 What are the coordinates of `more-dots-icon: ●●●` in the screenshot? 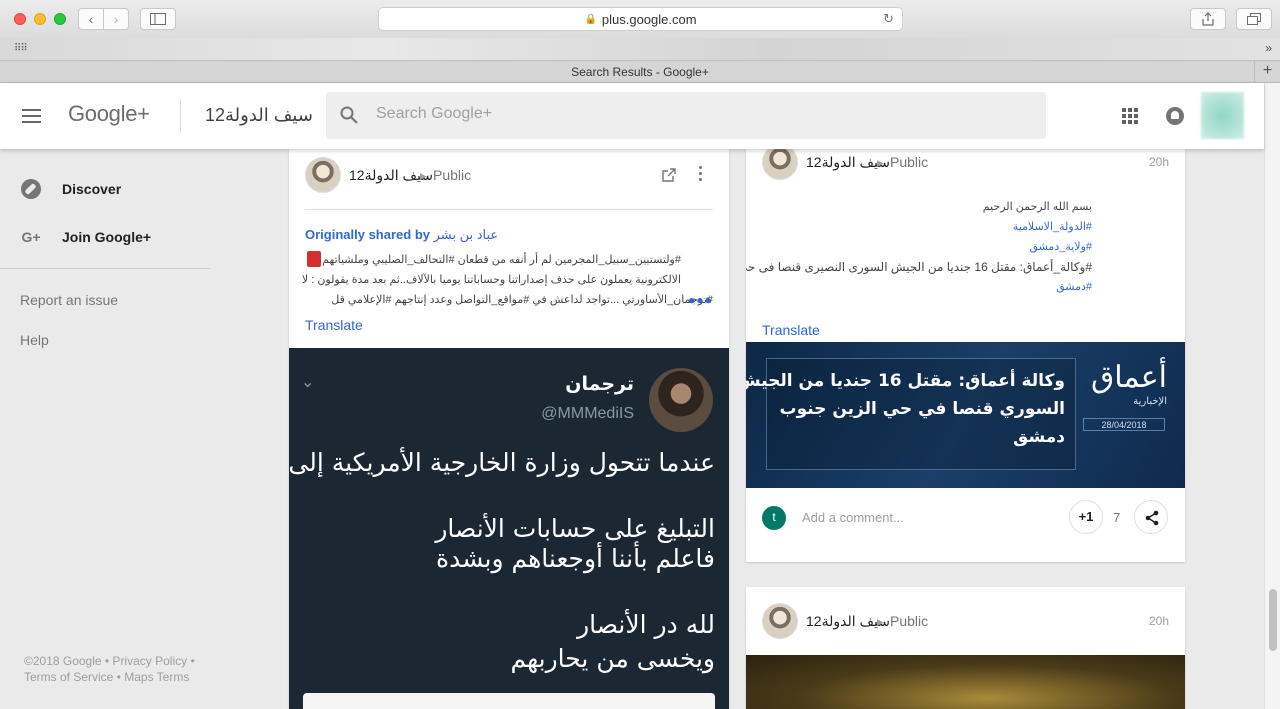 It's located at (700, 300).